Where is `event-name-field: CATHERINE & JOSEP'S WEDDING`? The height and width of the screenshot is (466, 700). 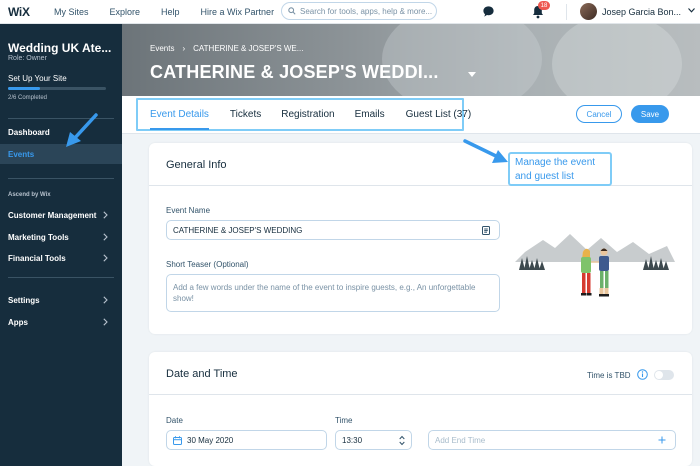
event-name-field: CATHERINE & JOSEP'S WEDDING is located at coordinates (333, 230).